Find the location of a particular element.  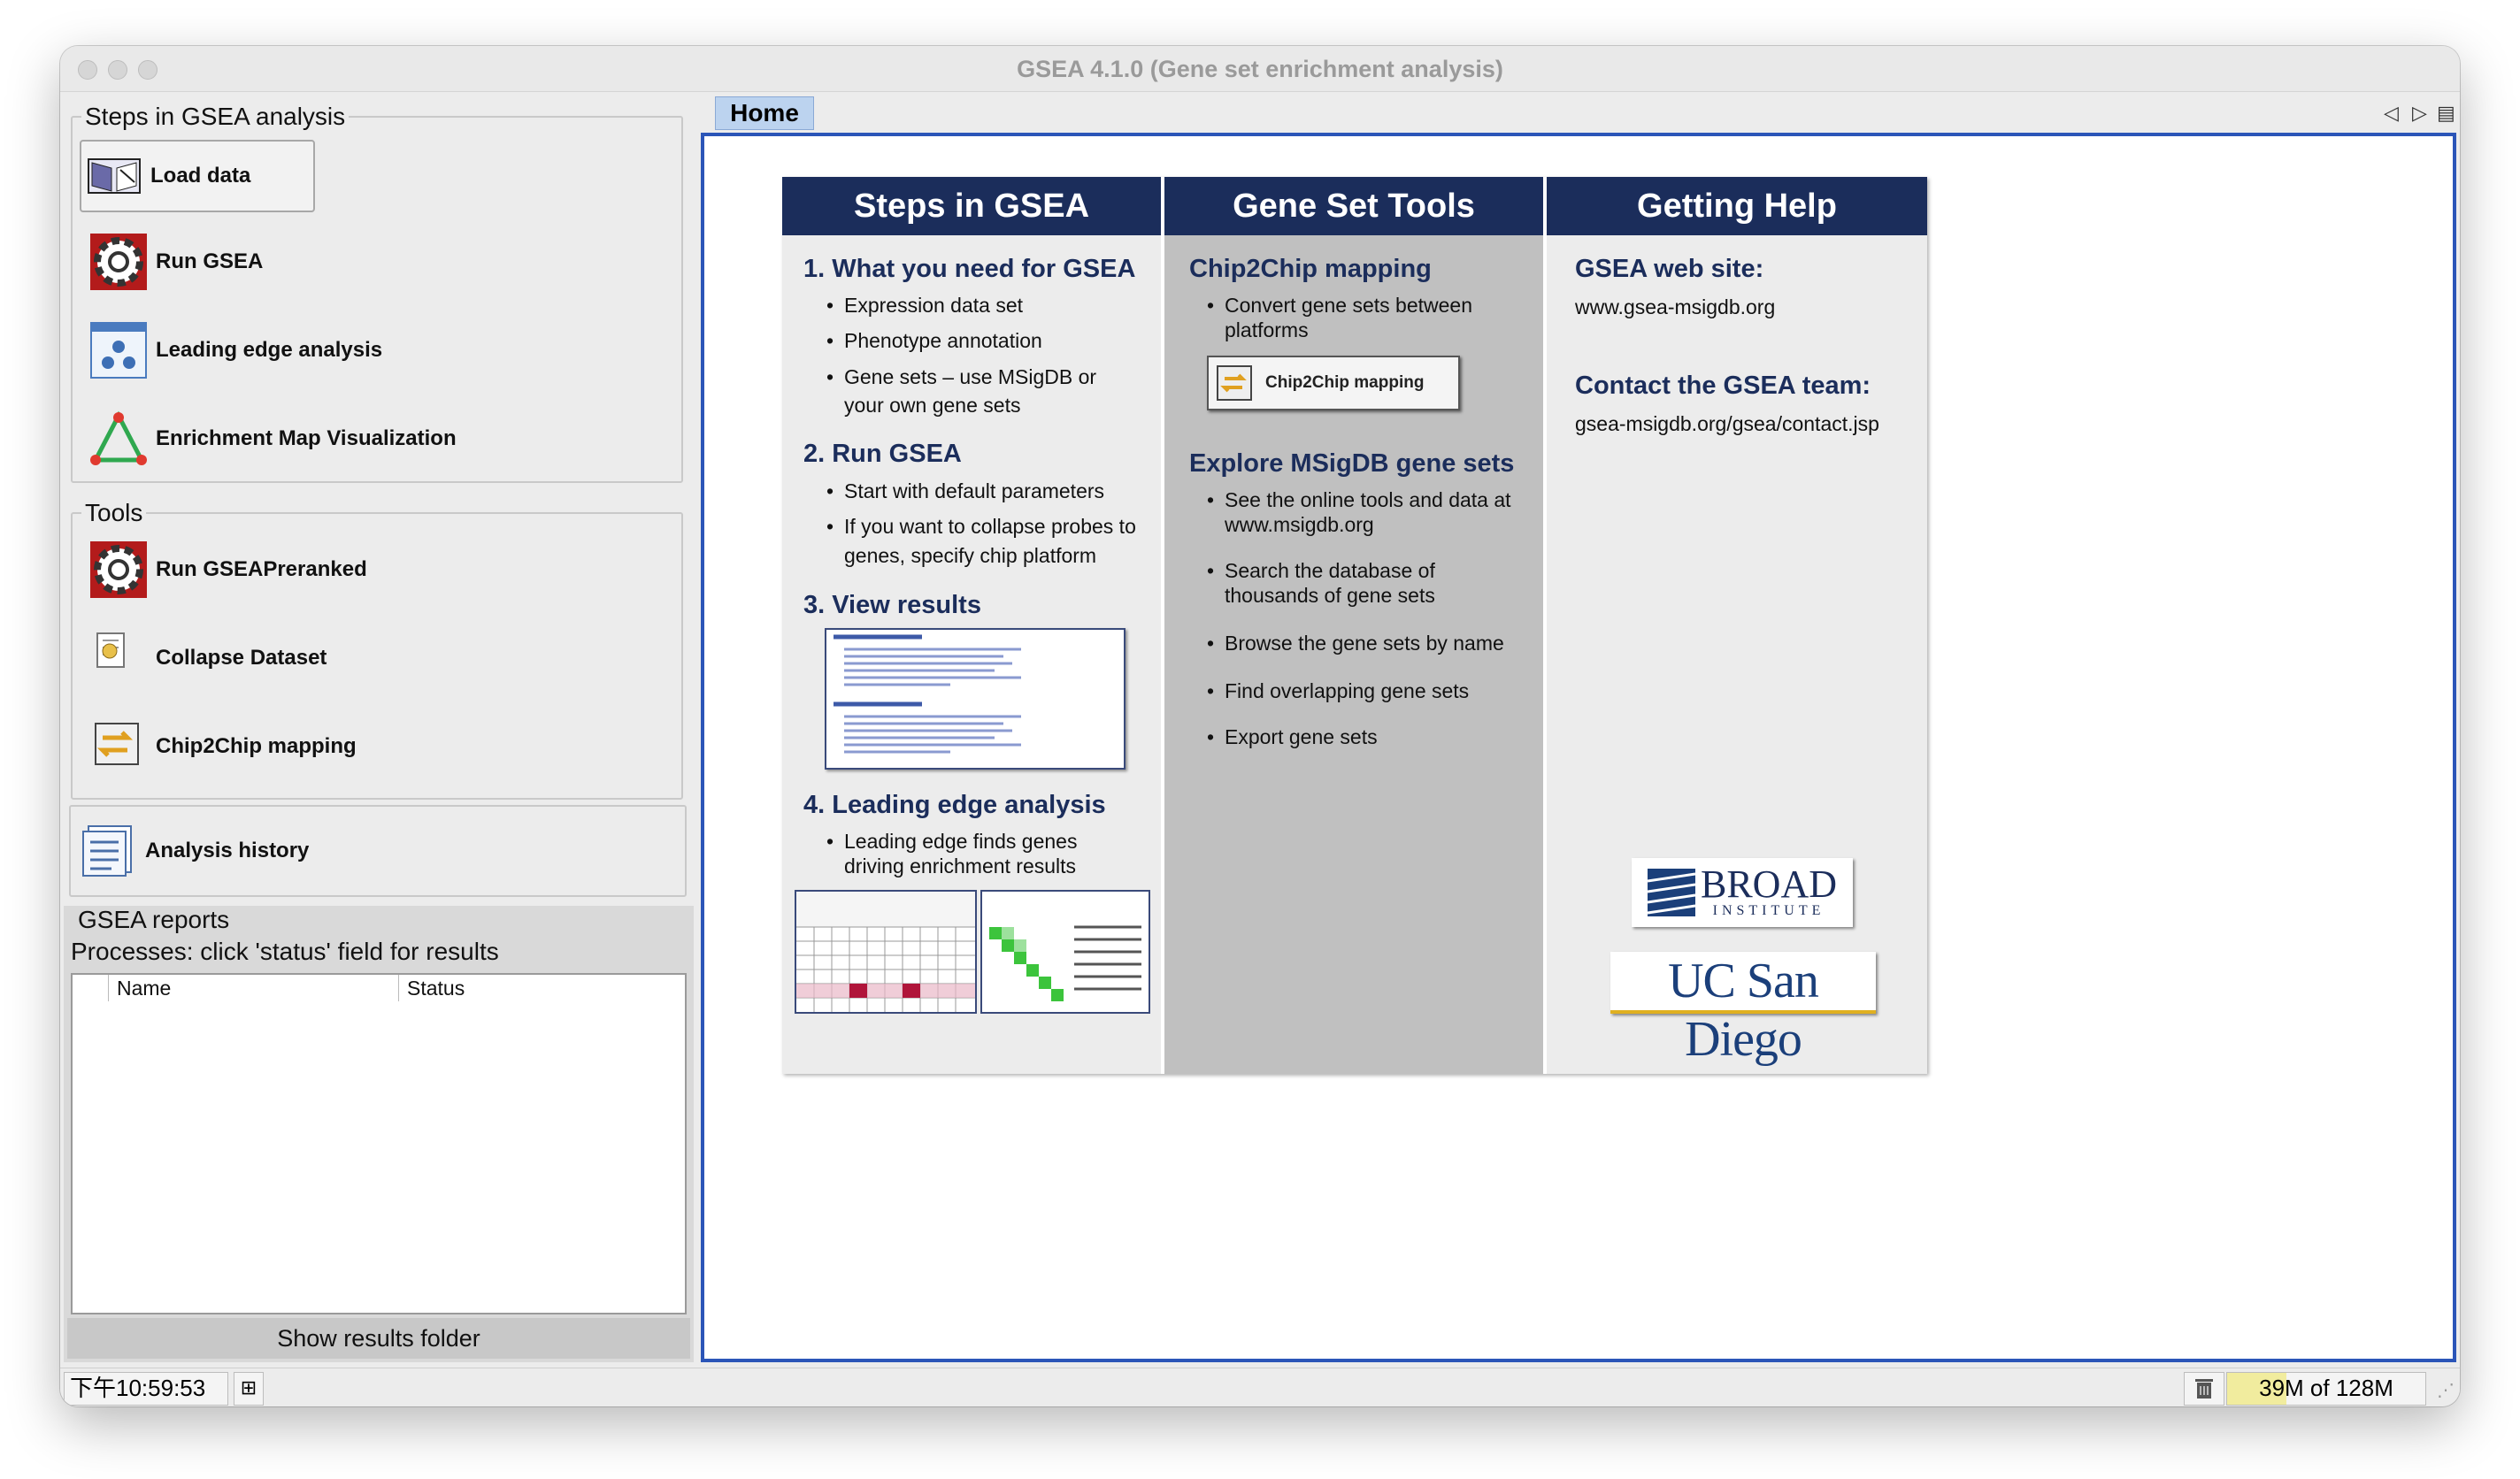

s4-title: 4. Leading edge analysis is located at coordinates (954, 805).